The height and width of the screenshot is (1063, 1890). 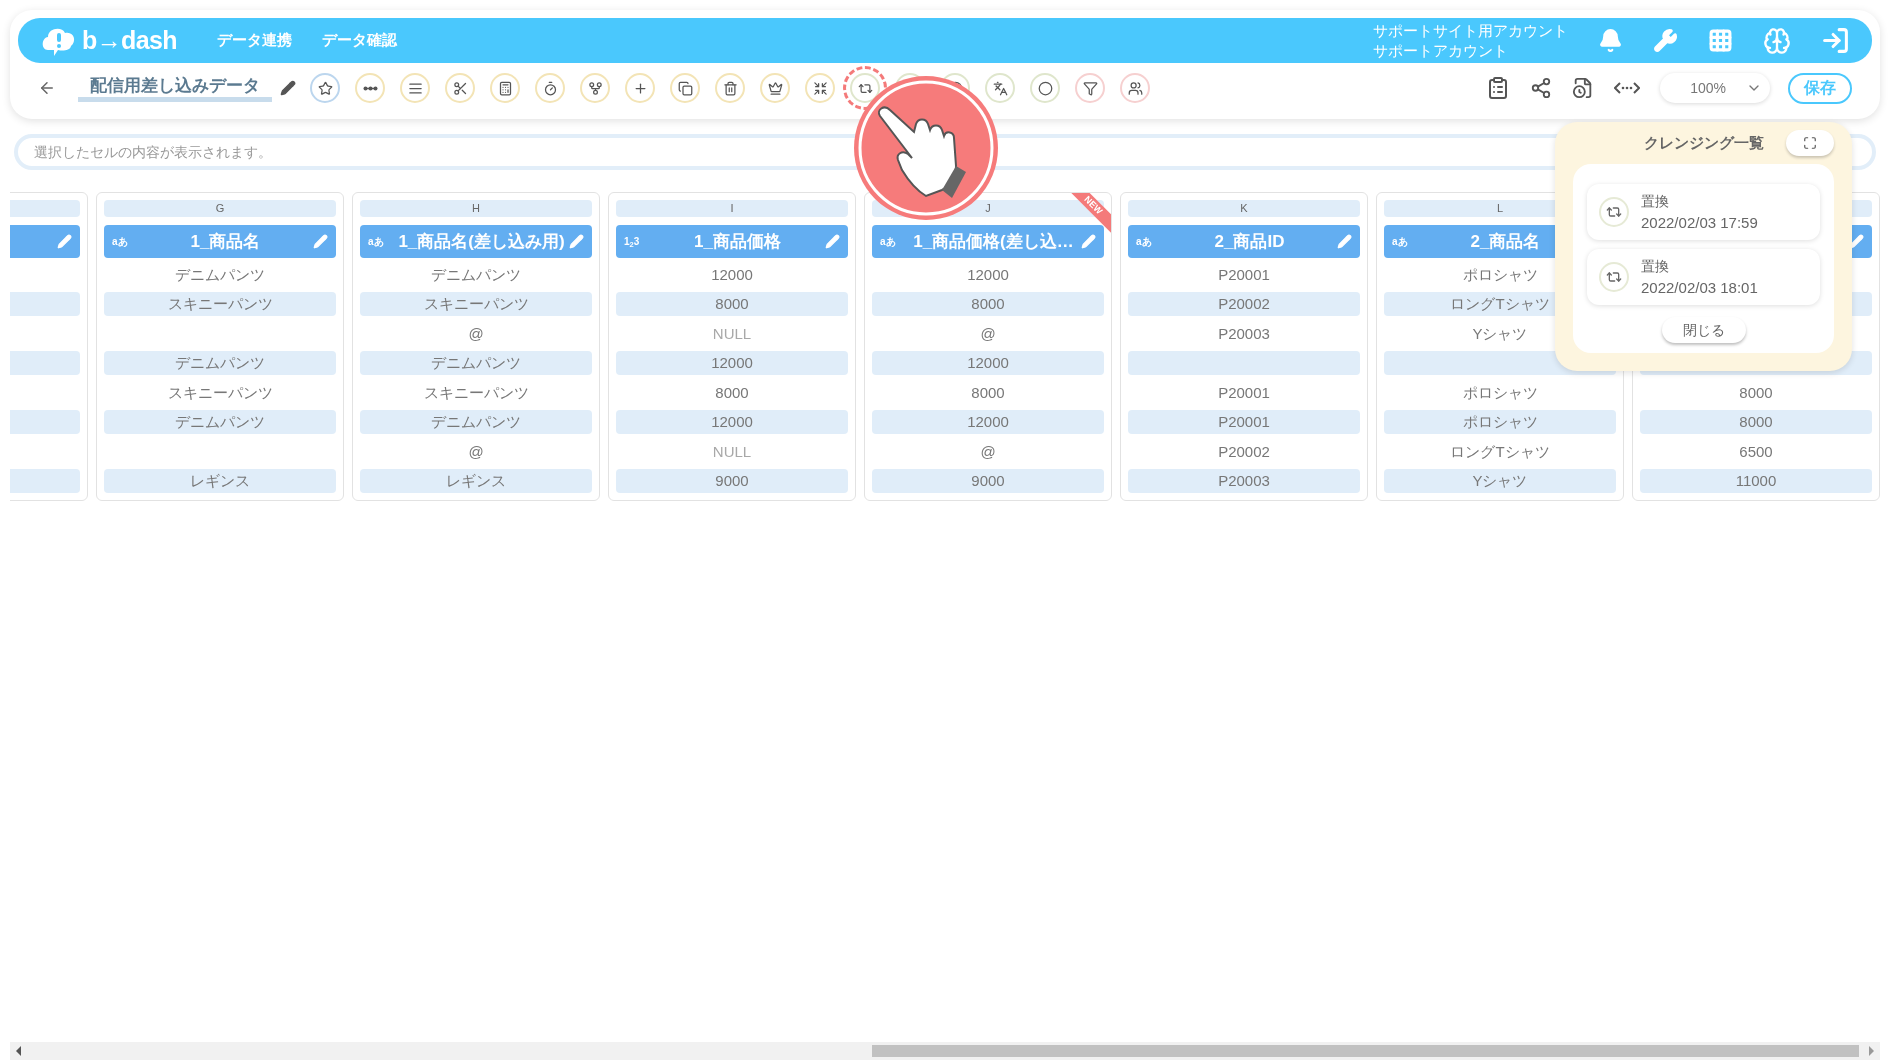 What do you see at coordinates (1500, 333) in the screenshot?
I see `table-cell-text: Yシャツ` at bounding box center [1500, 333].